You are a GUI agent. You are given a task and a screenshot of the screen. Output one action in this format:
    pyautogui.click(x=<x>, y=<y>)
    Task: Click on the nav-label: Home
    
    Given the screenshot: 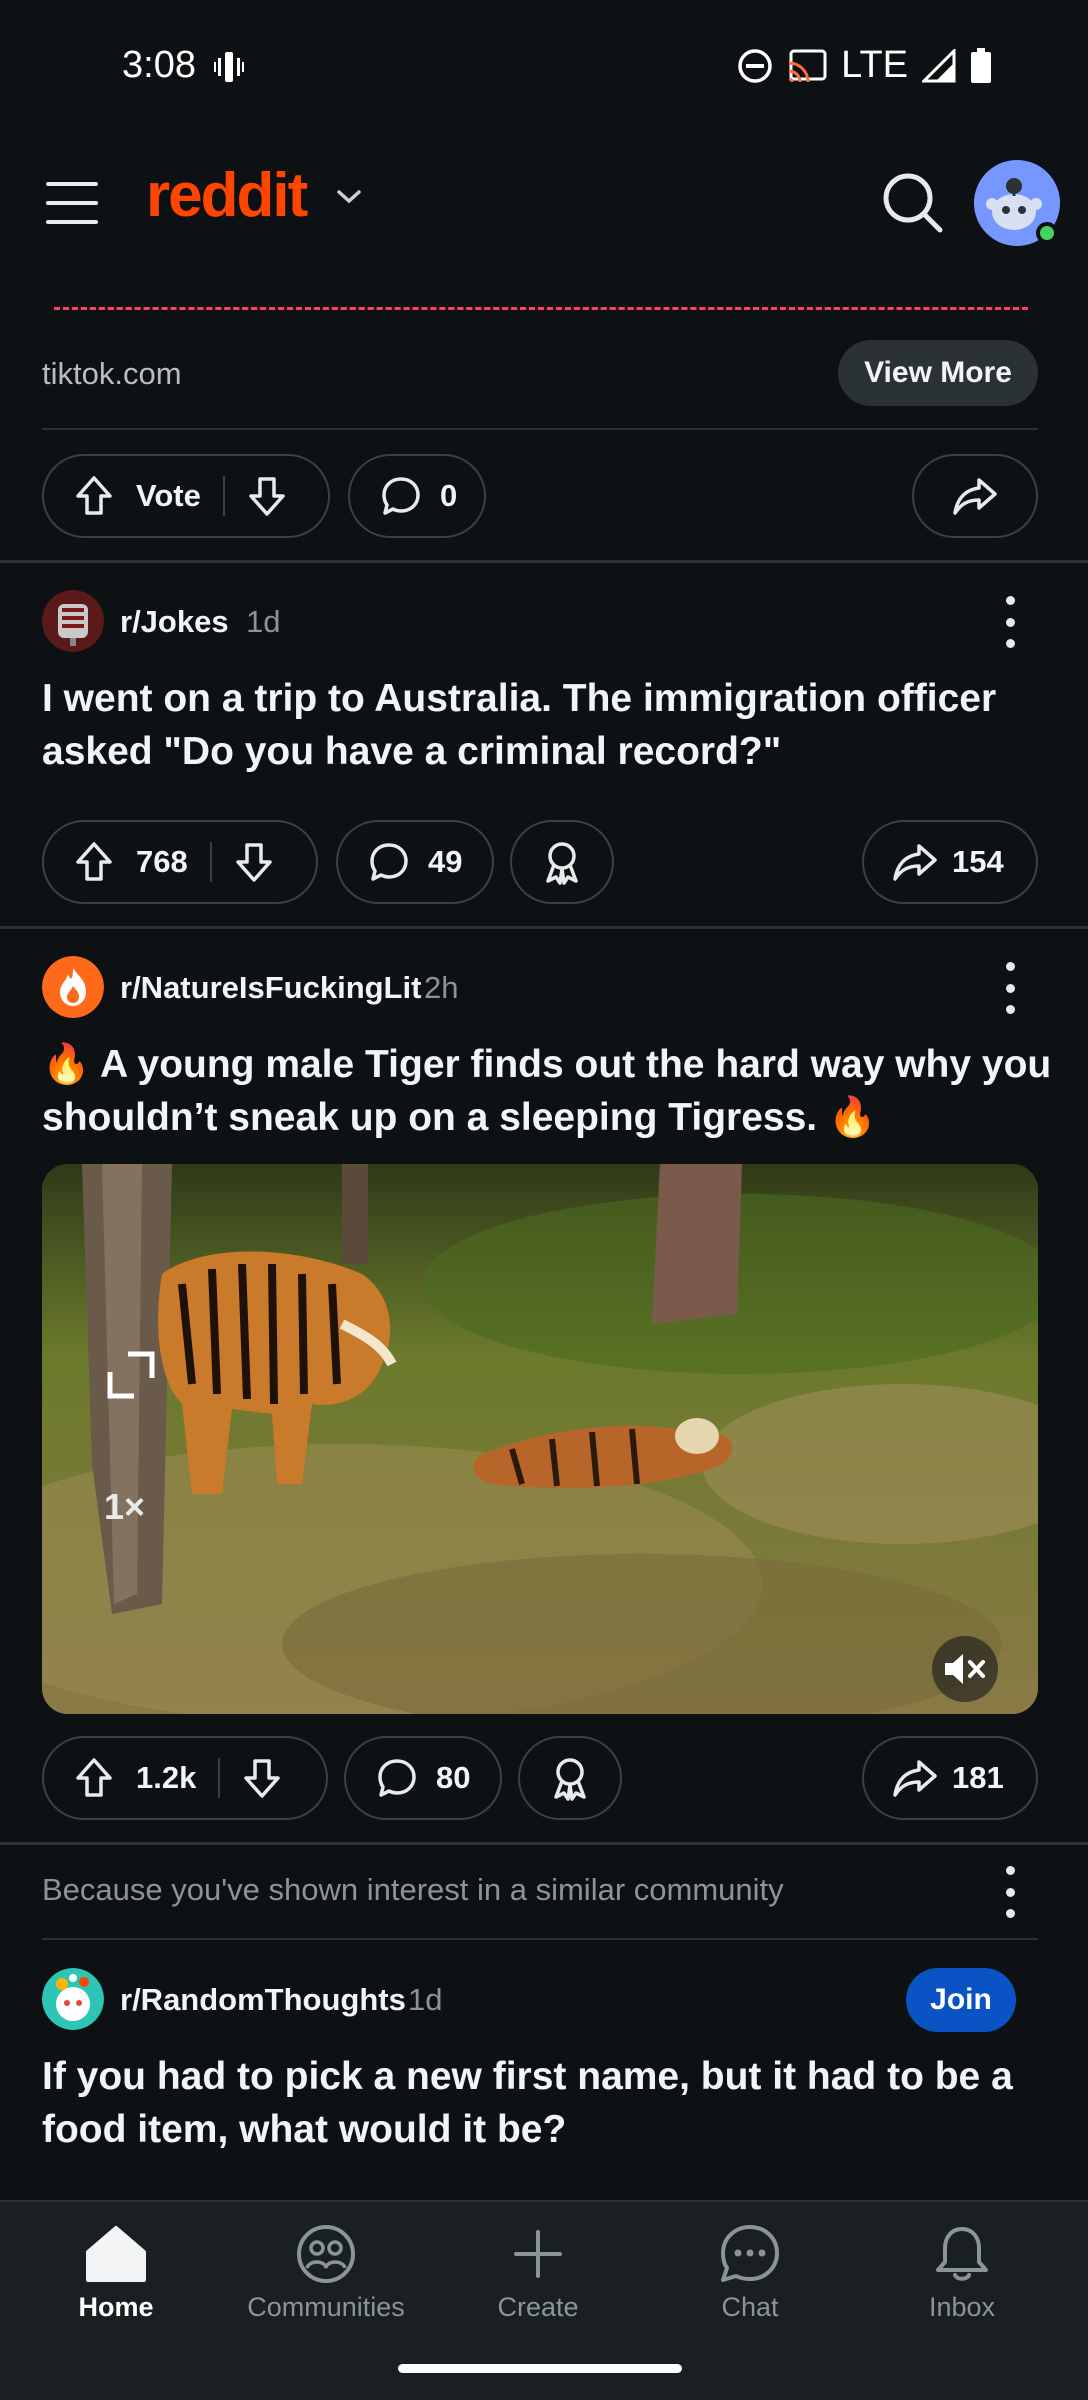 What is the action you would take?
    pyautogui.click(x=116, y=2307)
    